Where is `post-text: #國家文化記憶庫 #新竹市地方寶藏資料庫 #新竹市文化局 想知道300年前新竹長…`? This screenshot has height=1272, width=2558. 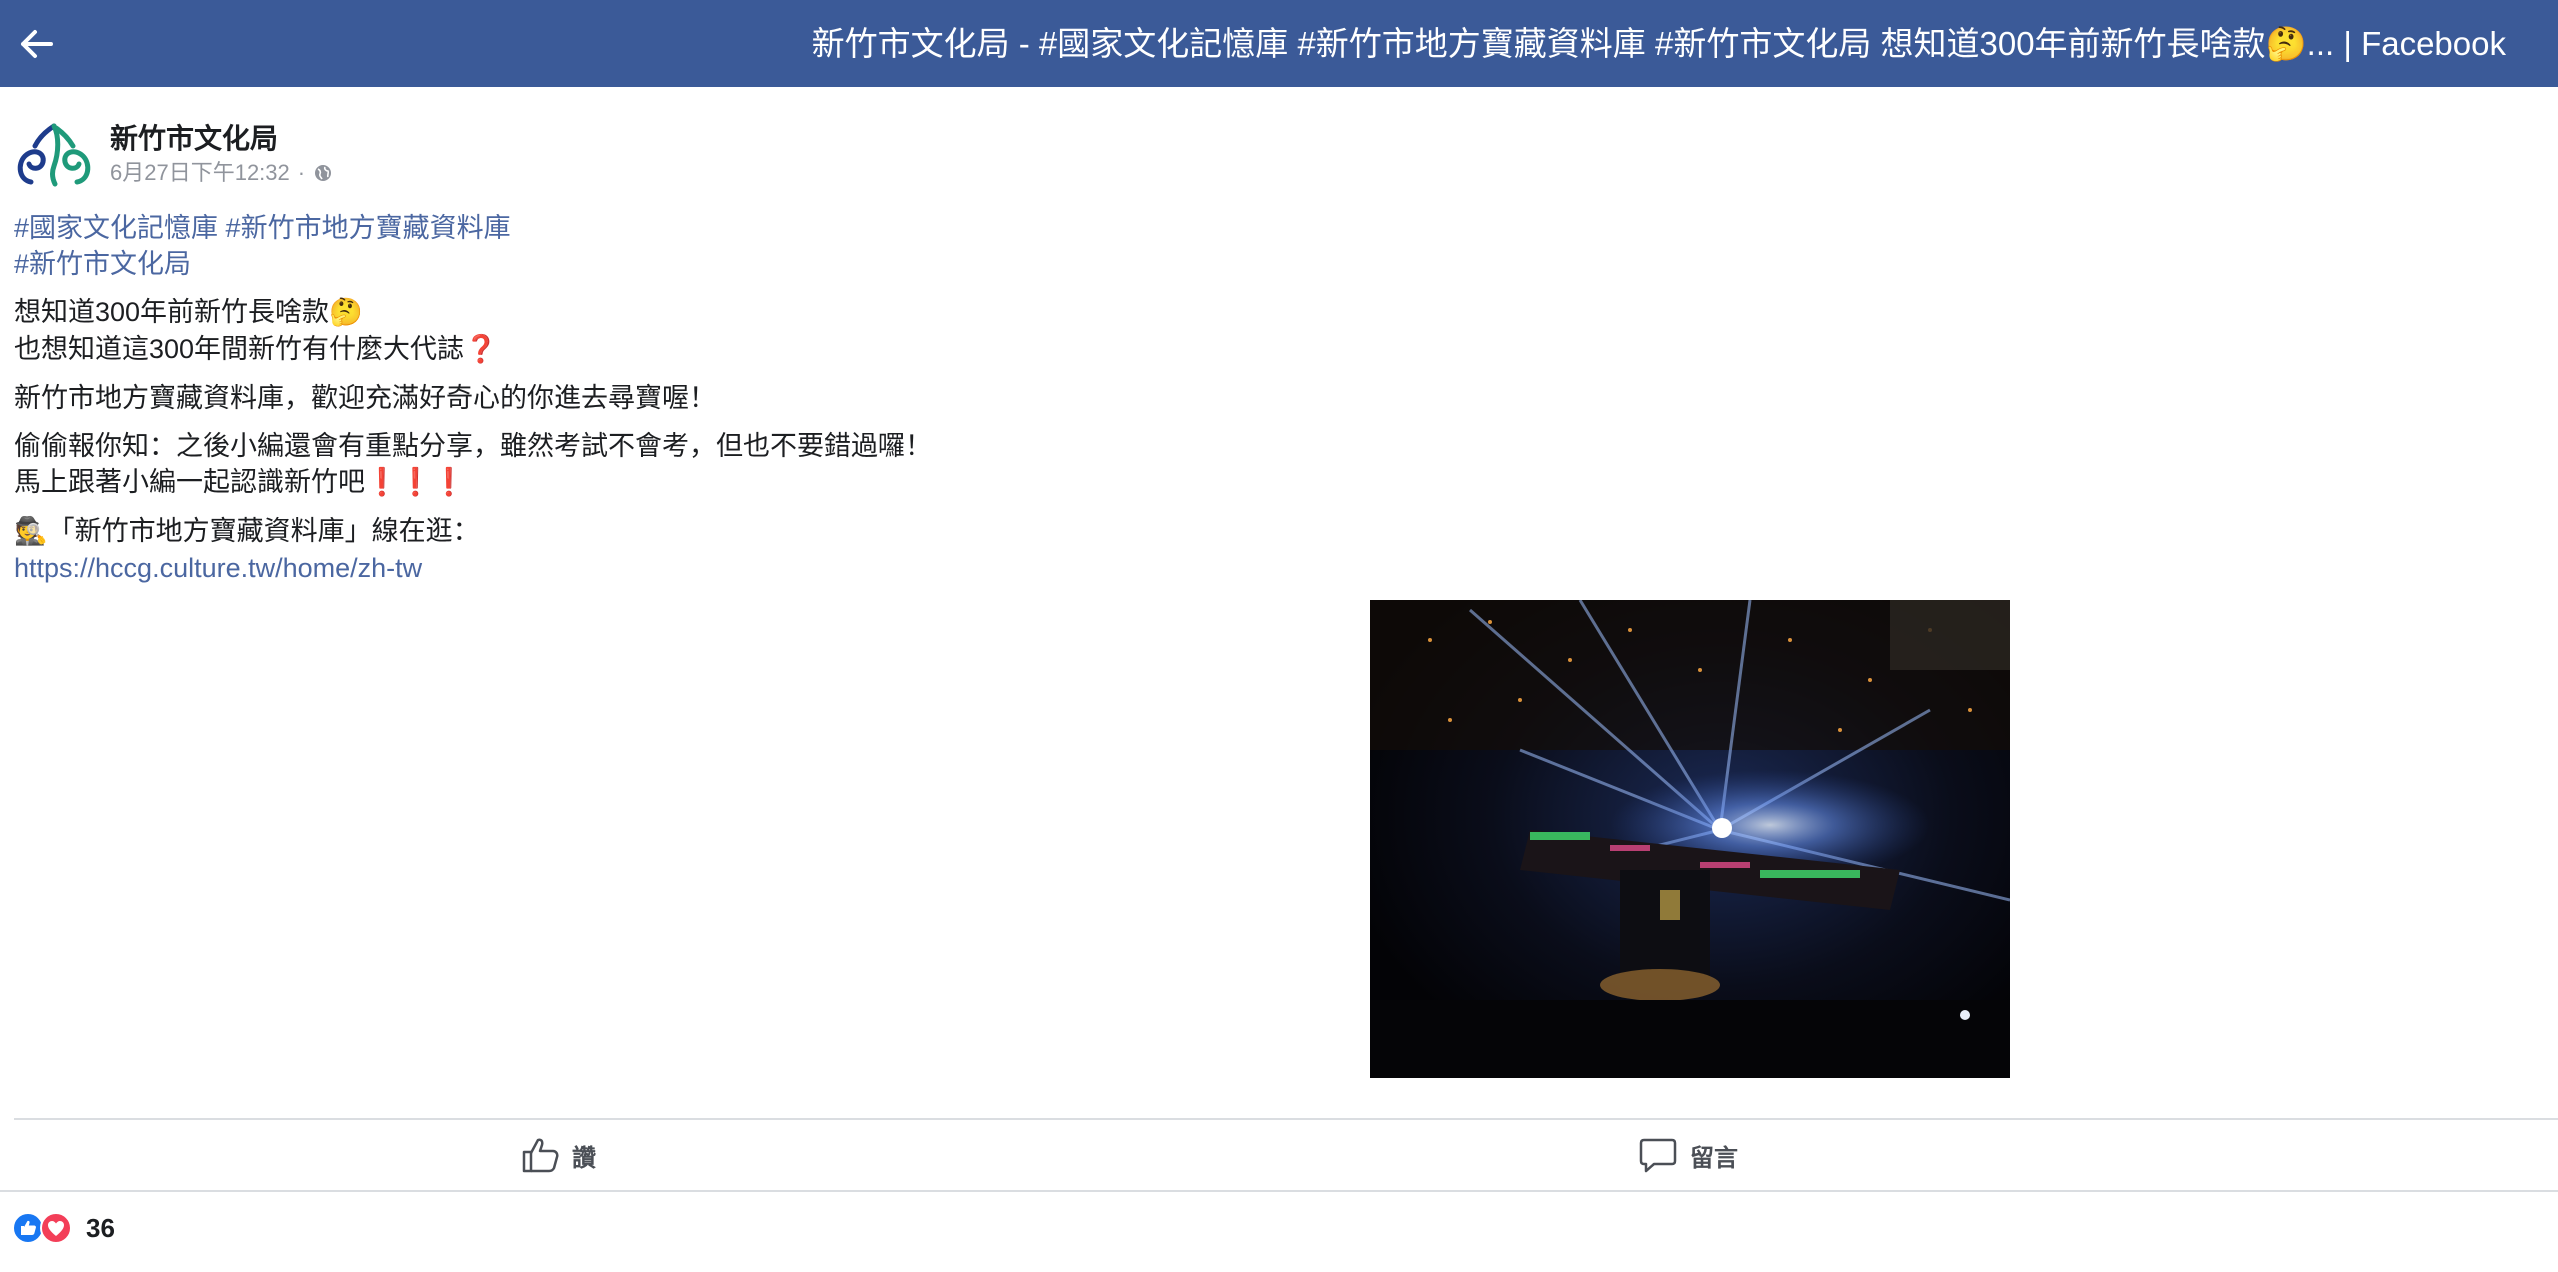
post-text: #國家文化記憶庫 #新竹市地方寶藏資料庫 #新竹市文化局 想知道300年前新竹長… is located at coordinates (614, 404).